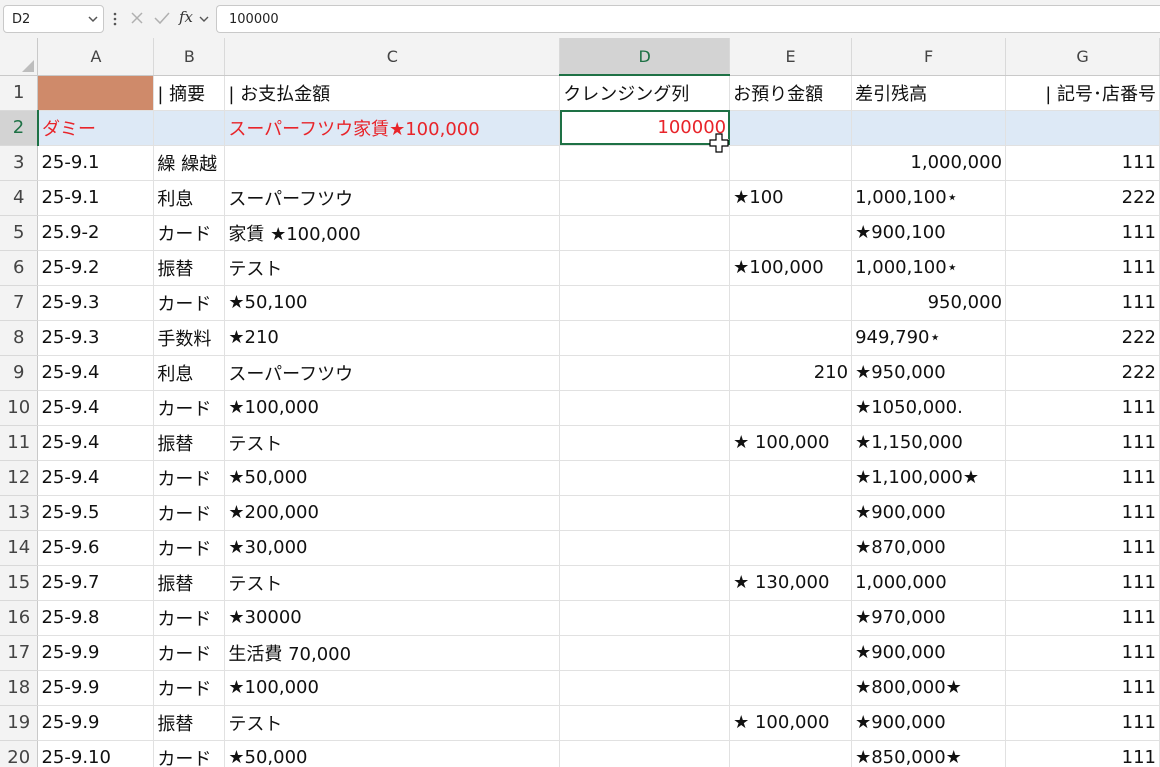 The width and height of the screenshot is (1160, 767). I want to click on row-header: 15, so click(19, 583).